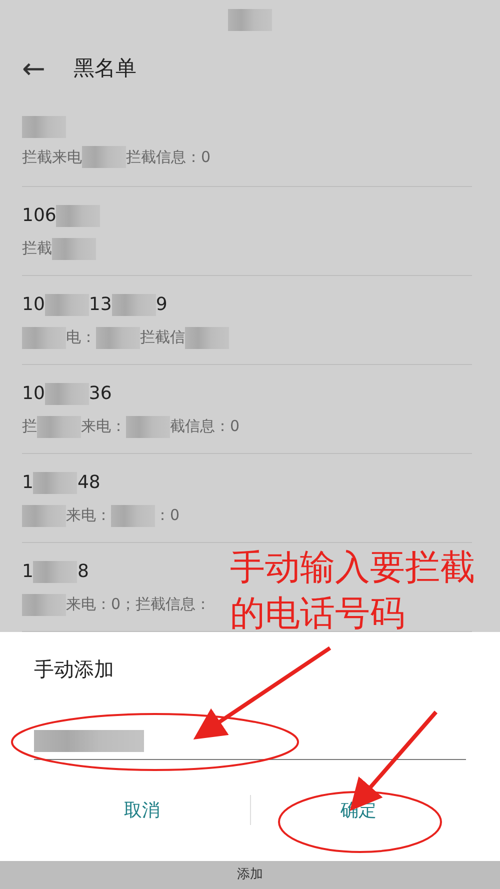  What do you see at coordinates (142, 810) in the screenshot?
I see `dialog-button: 取消` at bounding box center [142, 810].